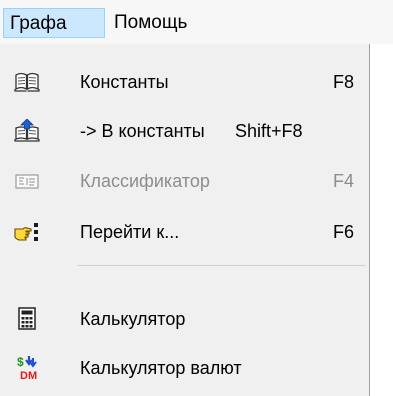  What do you see at coordinates (133, 319) in the screenshot?
I see `menu-item-label: Калькулятор` at bounding box center [133, 319].